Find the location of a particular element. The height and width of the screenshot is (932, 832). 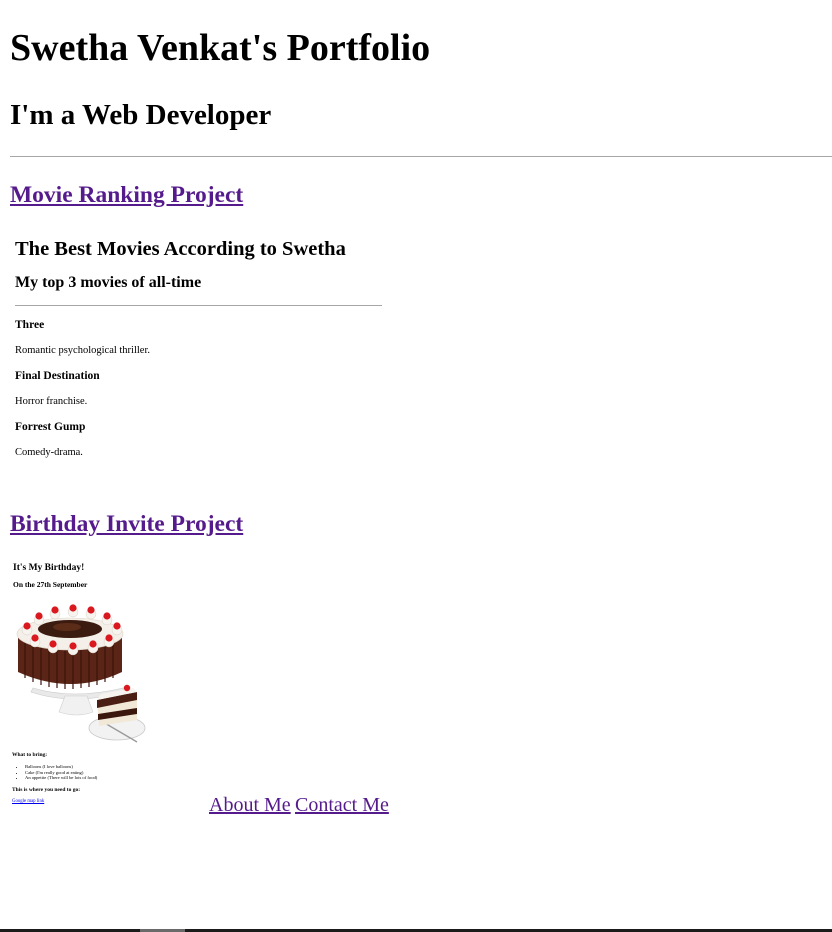

birthday-preview-date: On the 27th September is located at coordinates (50, 584).